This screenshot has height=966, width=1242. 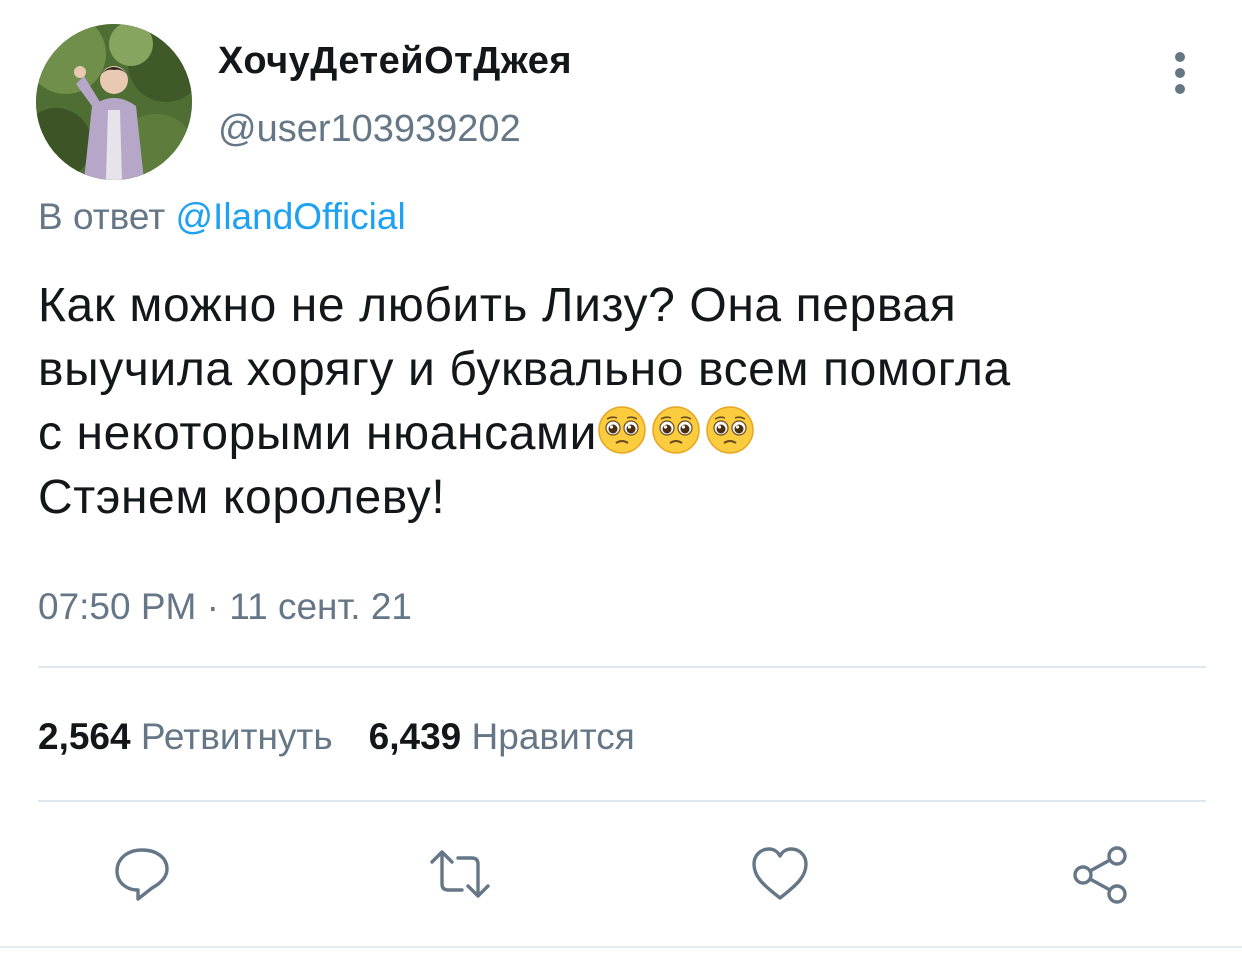 I want to click on likes-label: Нравится, so click(x=553, y=736).